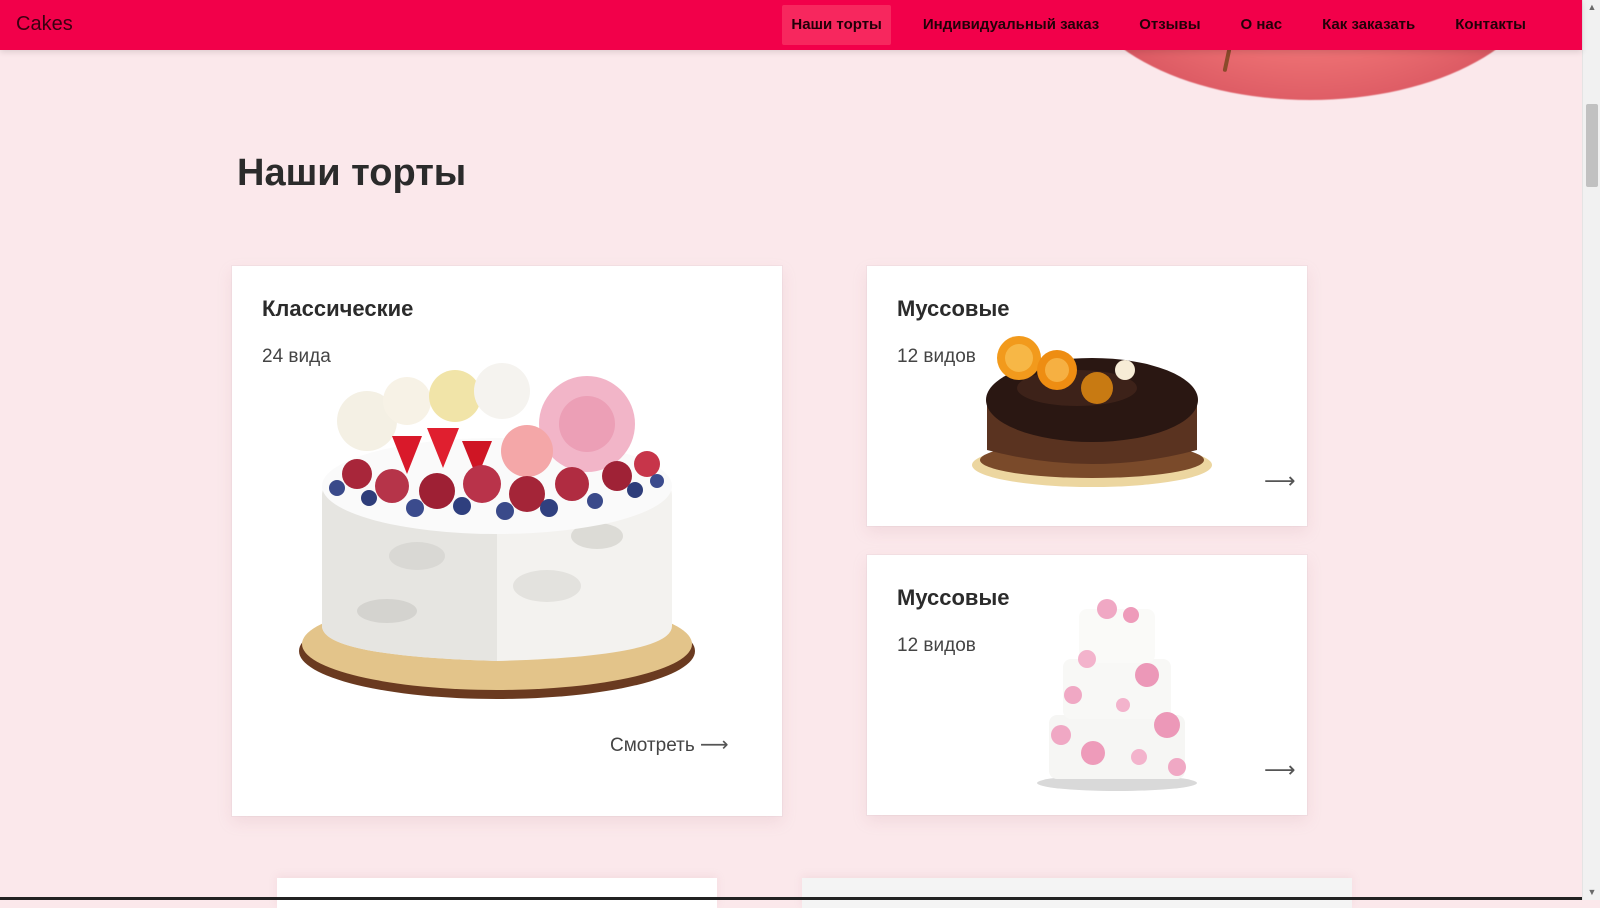 Image resolution: width=1600 pixels, height=908 pixels. Describe the element at coordinates (652, 745) in the screenshot. I see `view-link-label: Смотреть` at that location.